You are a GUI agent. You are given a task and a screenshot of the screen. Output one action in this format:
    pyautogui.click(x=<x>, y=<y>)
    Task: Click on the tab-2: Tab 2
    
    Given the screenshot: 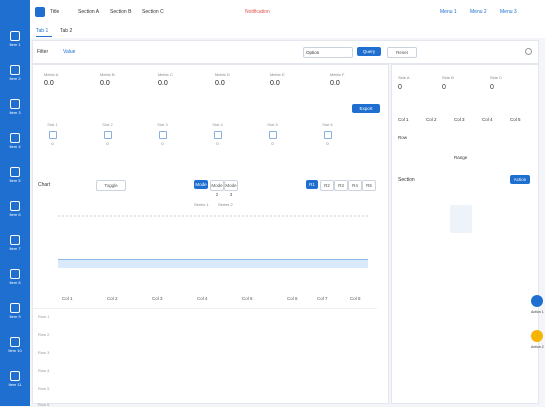 What is the action you would take?
    pyautogui.click(x=66, y=31)
    